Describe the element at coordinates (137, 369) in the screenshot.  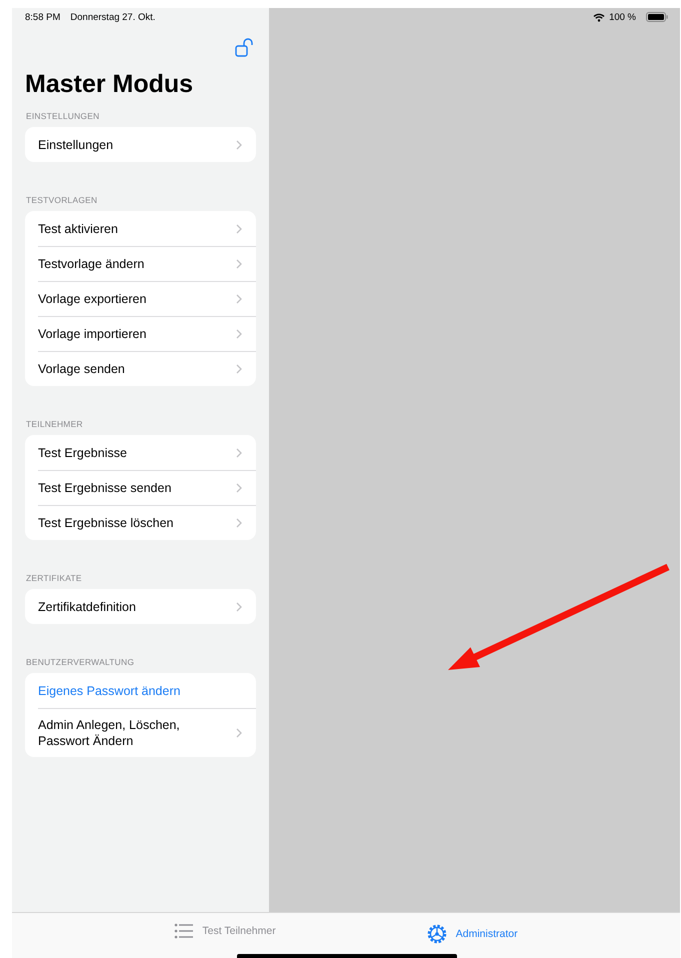
I see `list-item: Vorlage senden` at that location.